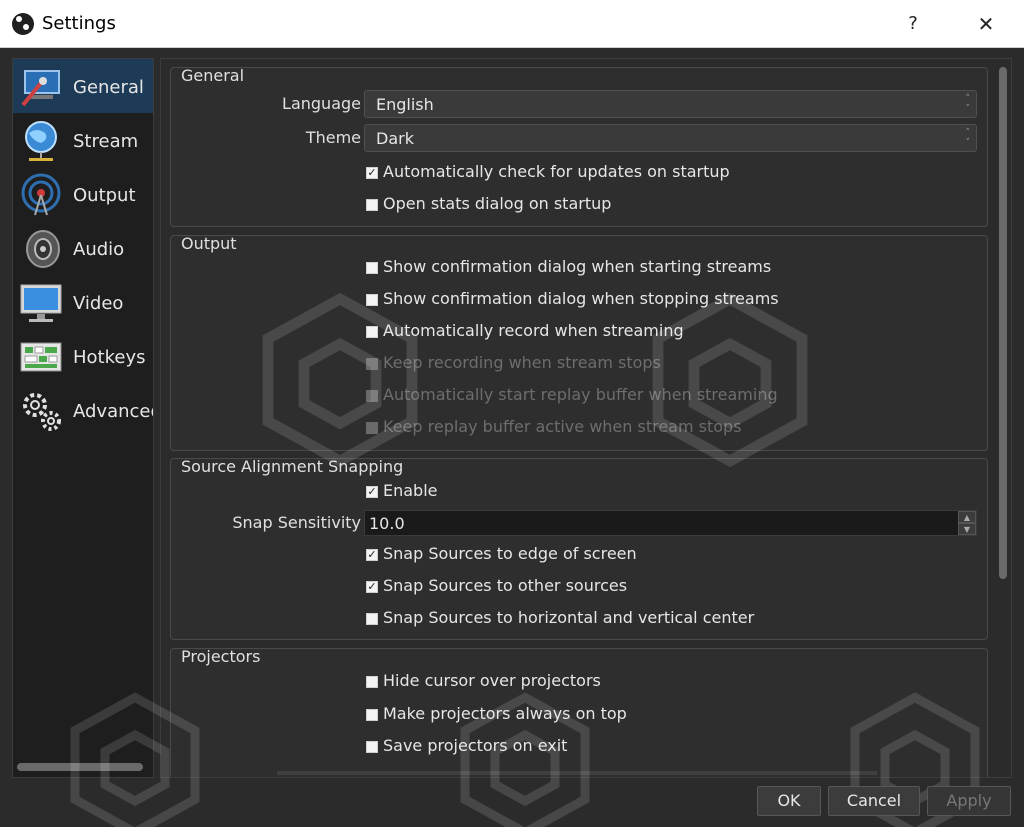 The height and width of the screenshot is (827, 1024). I want to click on help-button: ?, so click(913, 24).